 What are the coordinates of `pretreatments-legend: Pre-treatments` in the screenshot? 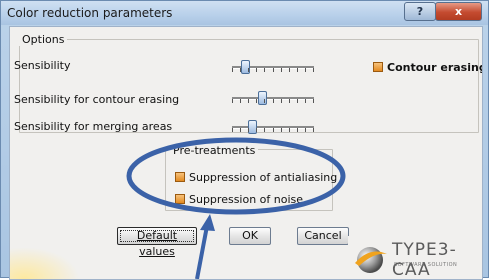 It's located at (214, 150).